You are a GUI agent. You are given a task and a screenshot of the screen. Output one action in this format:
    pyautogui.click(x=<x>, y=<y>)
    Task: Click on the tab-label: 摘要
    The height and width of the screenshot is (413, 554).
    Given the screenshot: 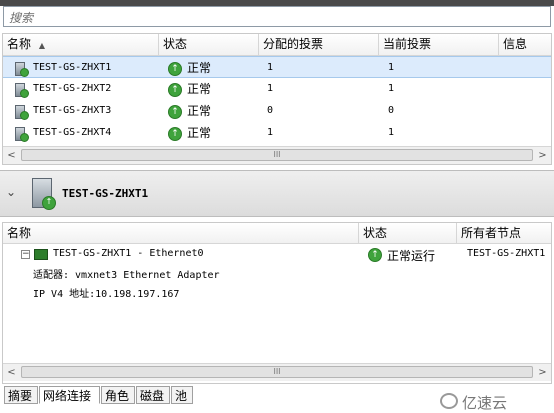 What is the action you would take?
    pyautogui.click(x=20, y=396)
    